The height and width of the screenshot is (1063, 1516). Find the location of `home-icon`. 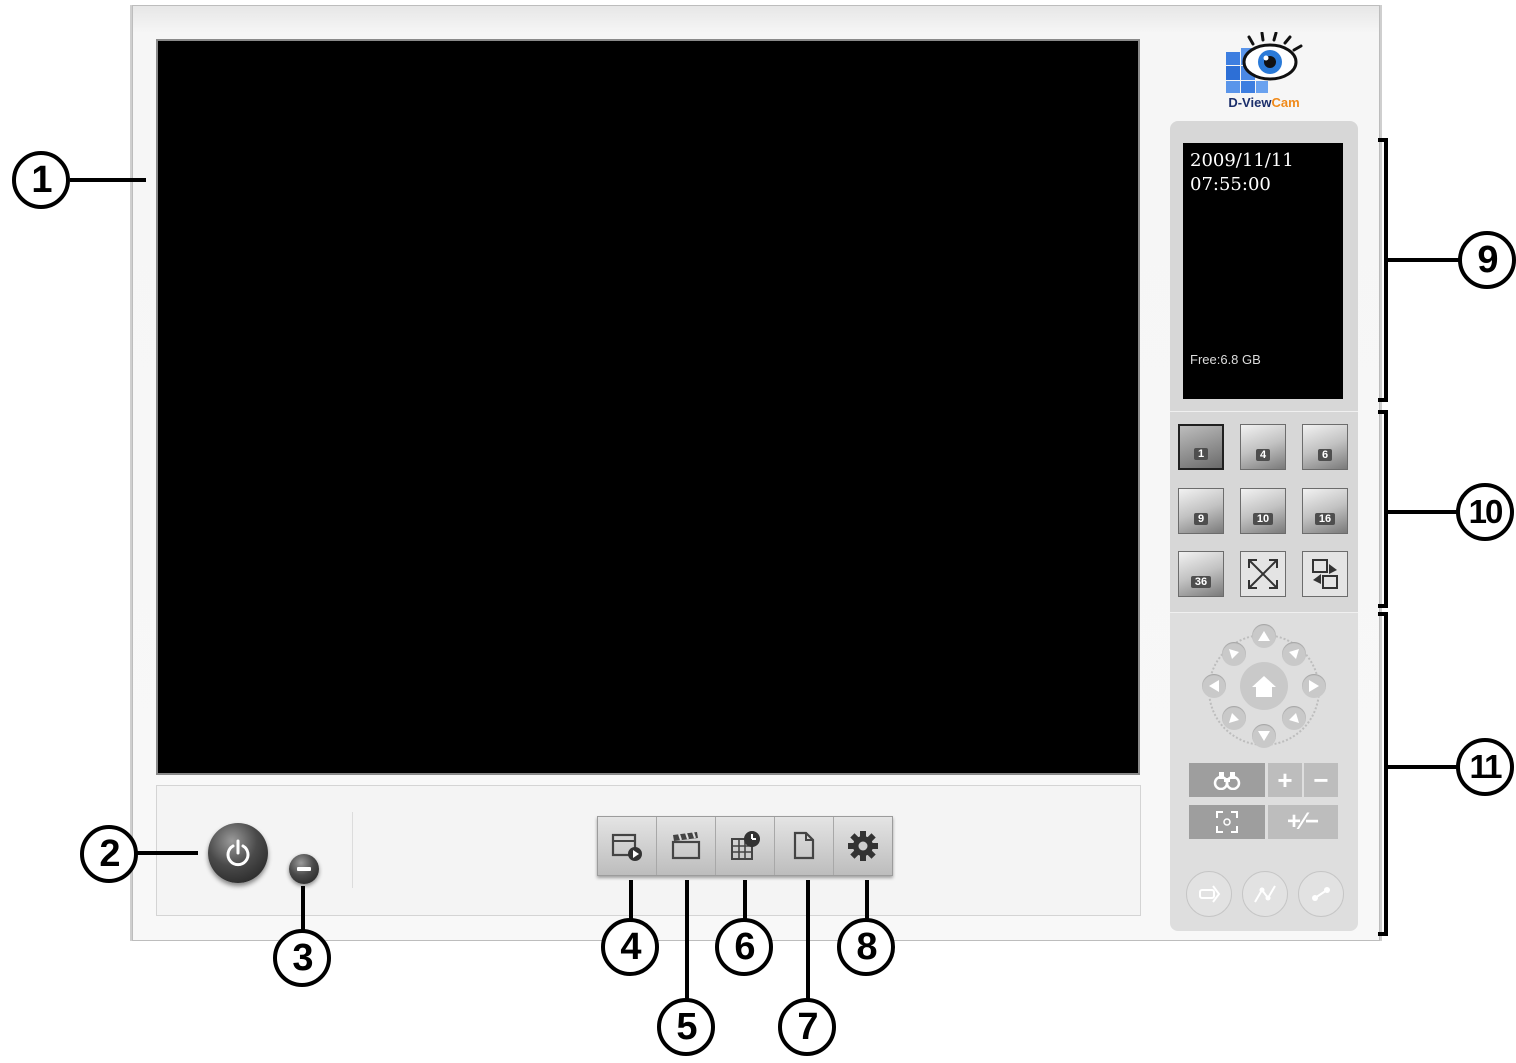

home-icon is located at coordinates (1264, 686).